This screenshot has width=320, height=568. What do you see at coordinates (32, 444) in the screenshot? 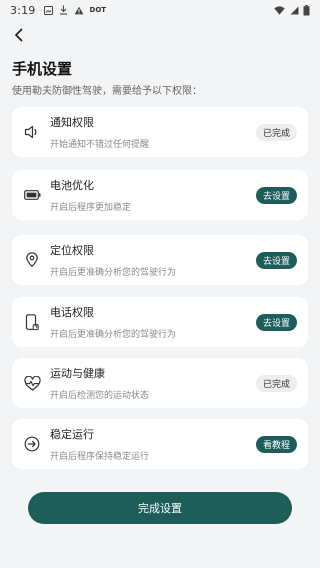
I see `arrow-circle-icon` at bounding box center [32, 444].